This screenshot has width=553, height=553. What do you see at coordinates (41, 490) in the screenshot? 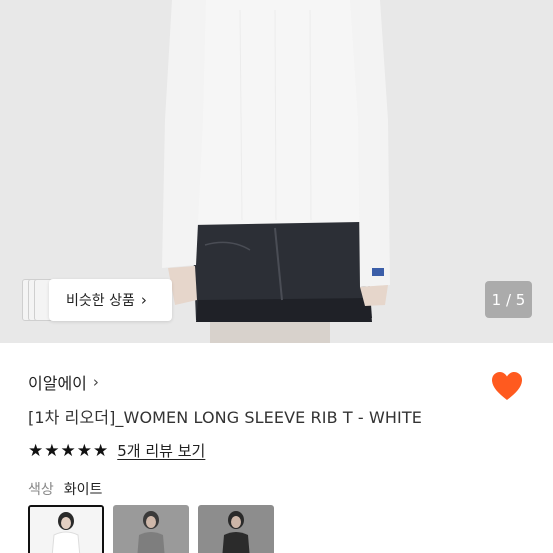
I see `color-label: 색상` at bounding box center [41, 490].